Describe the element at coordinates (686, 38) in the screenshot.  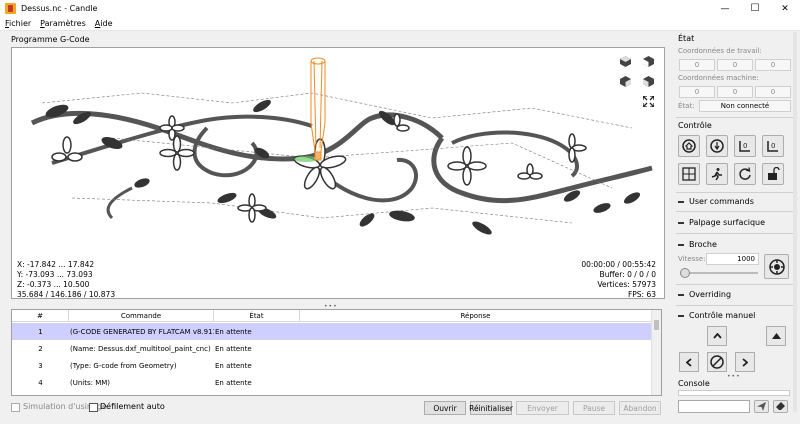
I see `state-panel-title: État` at that location.